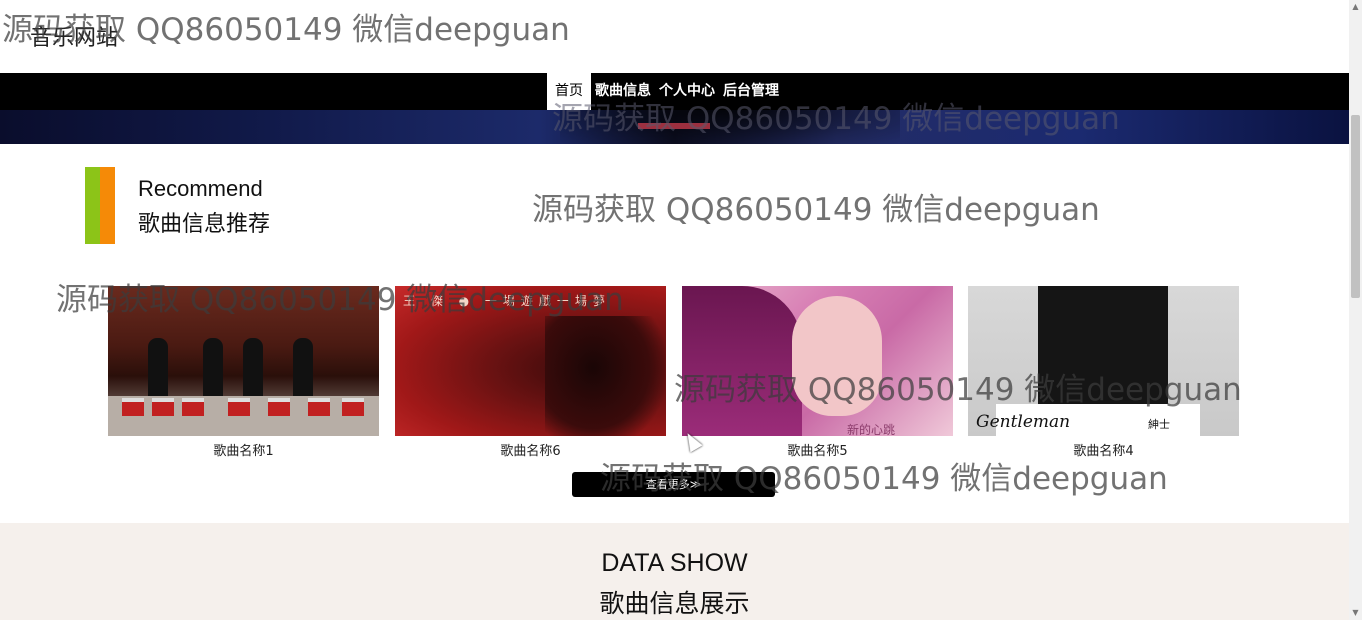 The image size is (1362, 620). Describe the element at coordinates (74, 36) in the screenshot. I see `site-title: 音乐网站` at that location.